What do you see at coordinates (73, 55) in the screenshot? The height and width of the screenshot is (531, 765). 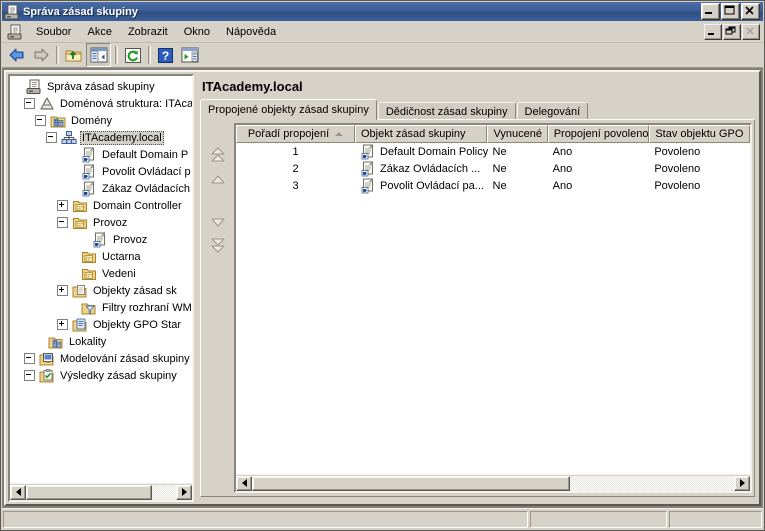 I see `up-one-level-button` at bounding box center [73, 55].